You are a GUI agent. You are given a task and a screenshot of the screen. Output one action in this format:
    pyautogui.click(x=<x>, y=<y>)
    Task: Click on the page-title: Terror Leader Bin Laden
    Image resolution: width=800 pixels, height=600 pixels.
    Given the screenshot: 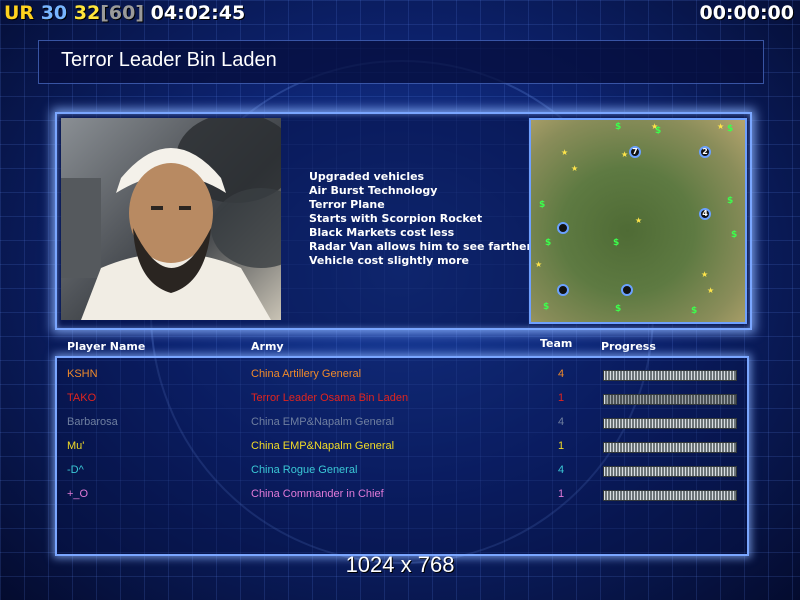 What is the action you would take?
    pyautogui.click(x=169, y=60)
    